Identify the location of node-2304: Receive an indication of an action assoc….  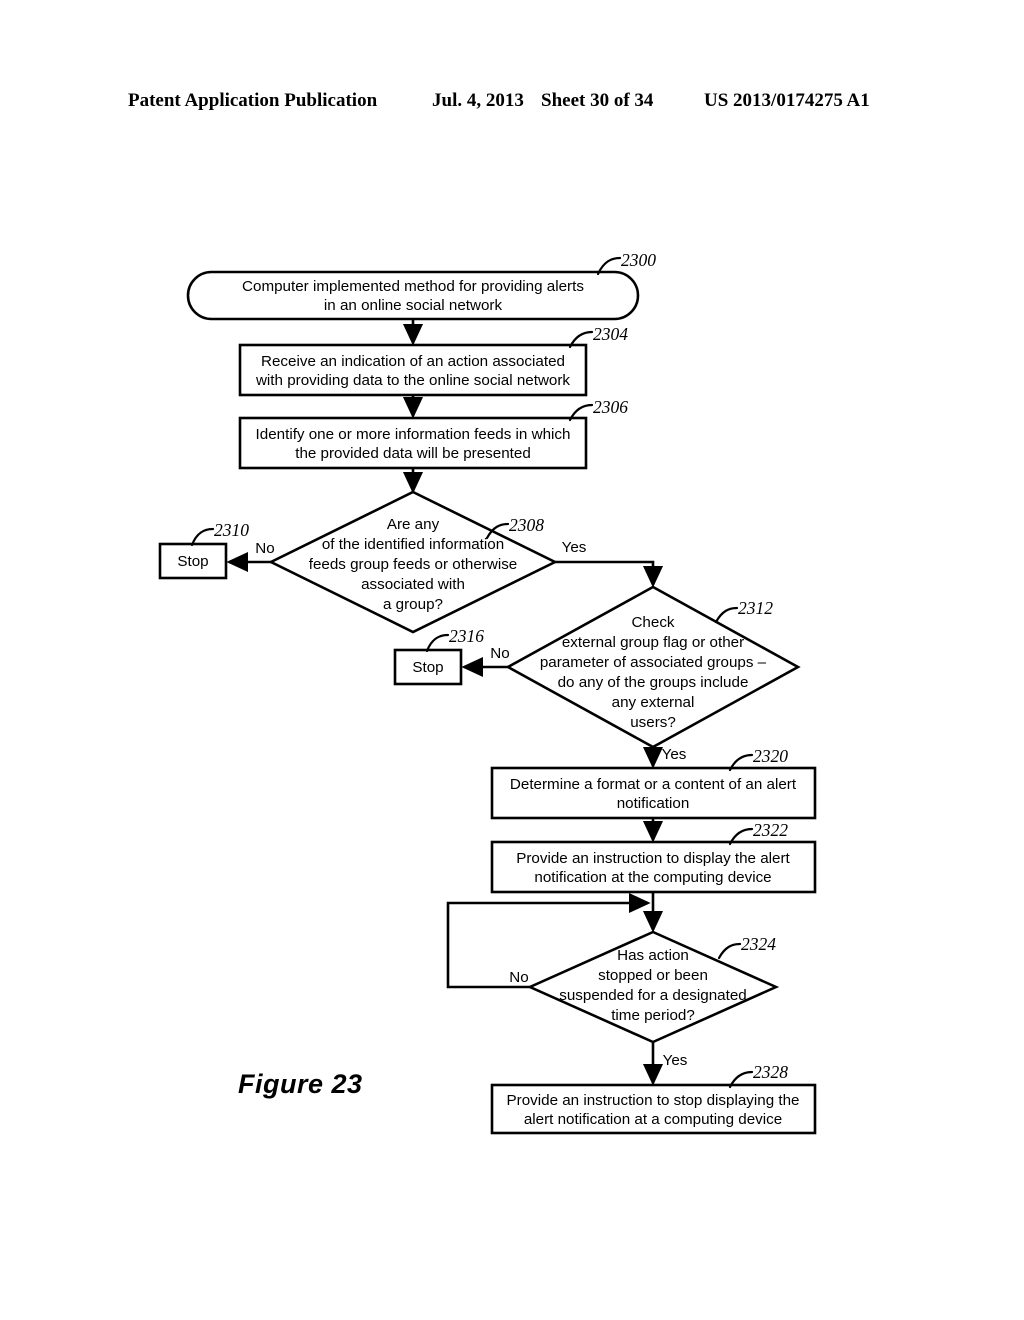
(413, 370).